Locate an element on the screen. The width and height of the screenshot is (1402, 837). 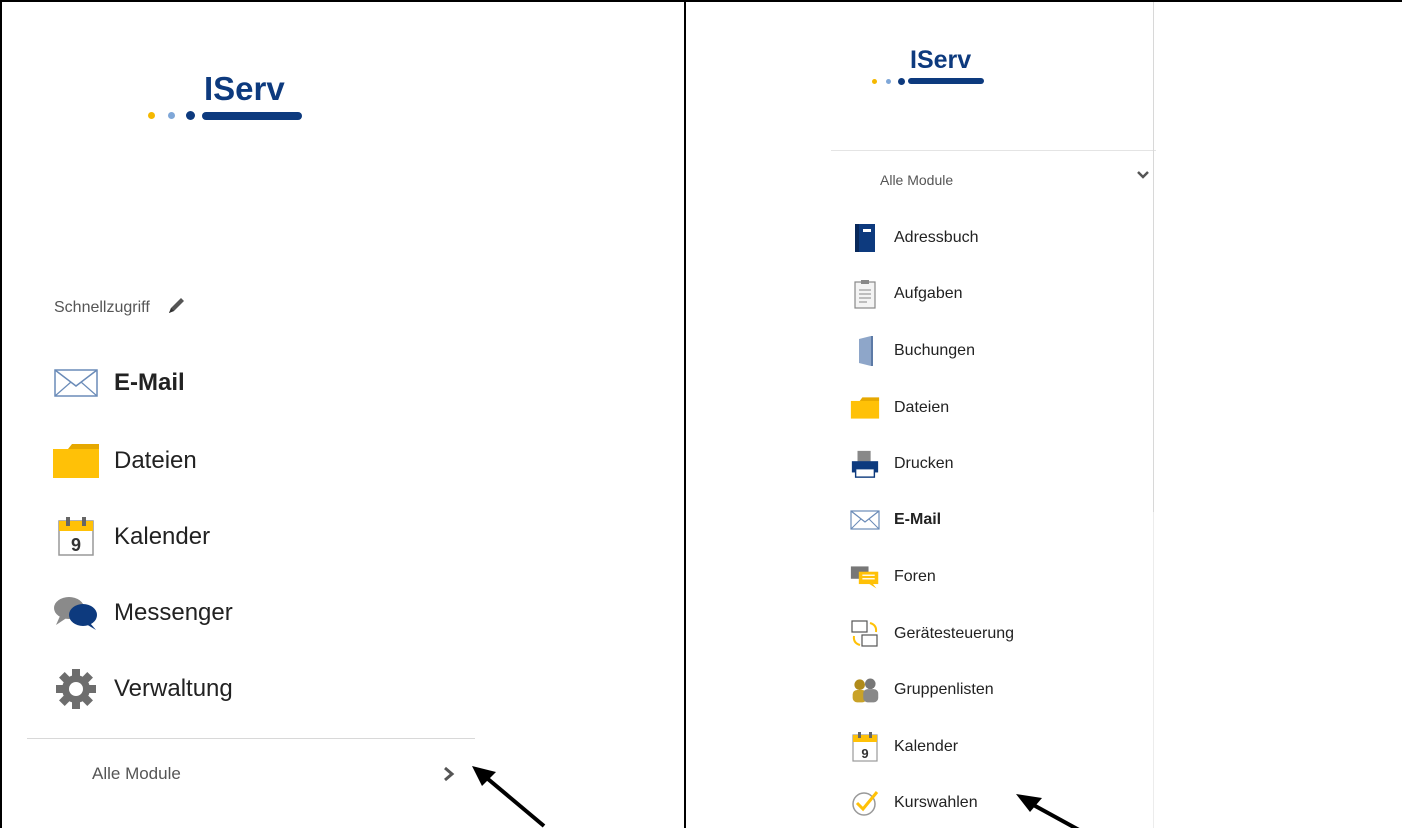
quick-item-verwaltung: Verwaltung is located at coordinates (142, 689).